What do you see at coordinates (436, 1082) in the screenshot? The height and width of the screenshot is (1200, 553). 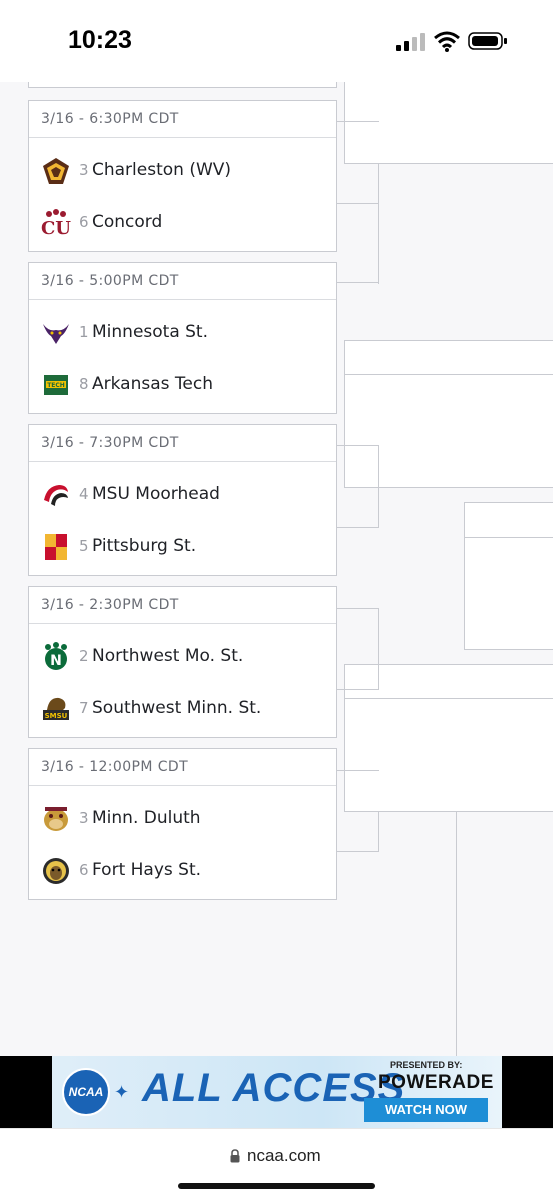 I see `ad-sponsor: POWERADE` at bounding box center [436, 1082].